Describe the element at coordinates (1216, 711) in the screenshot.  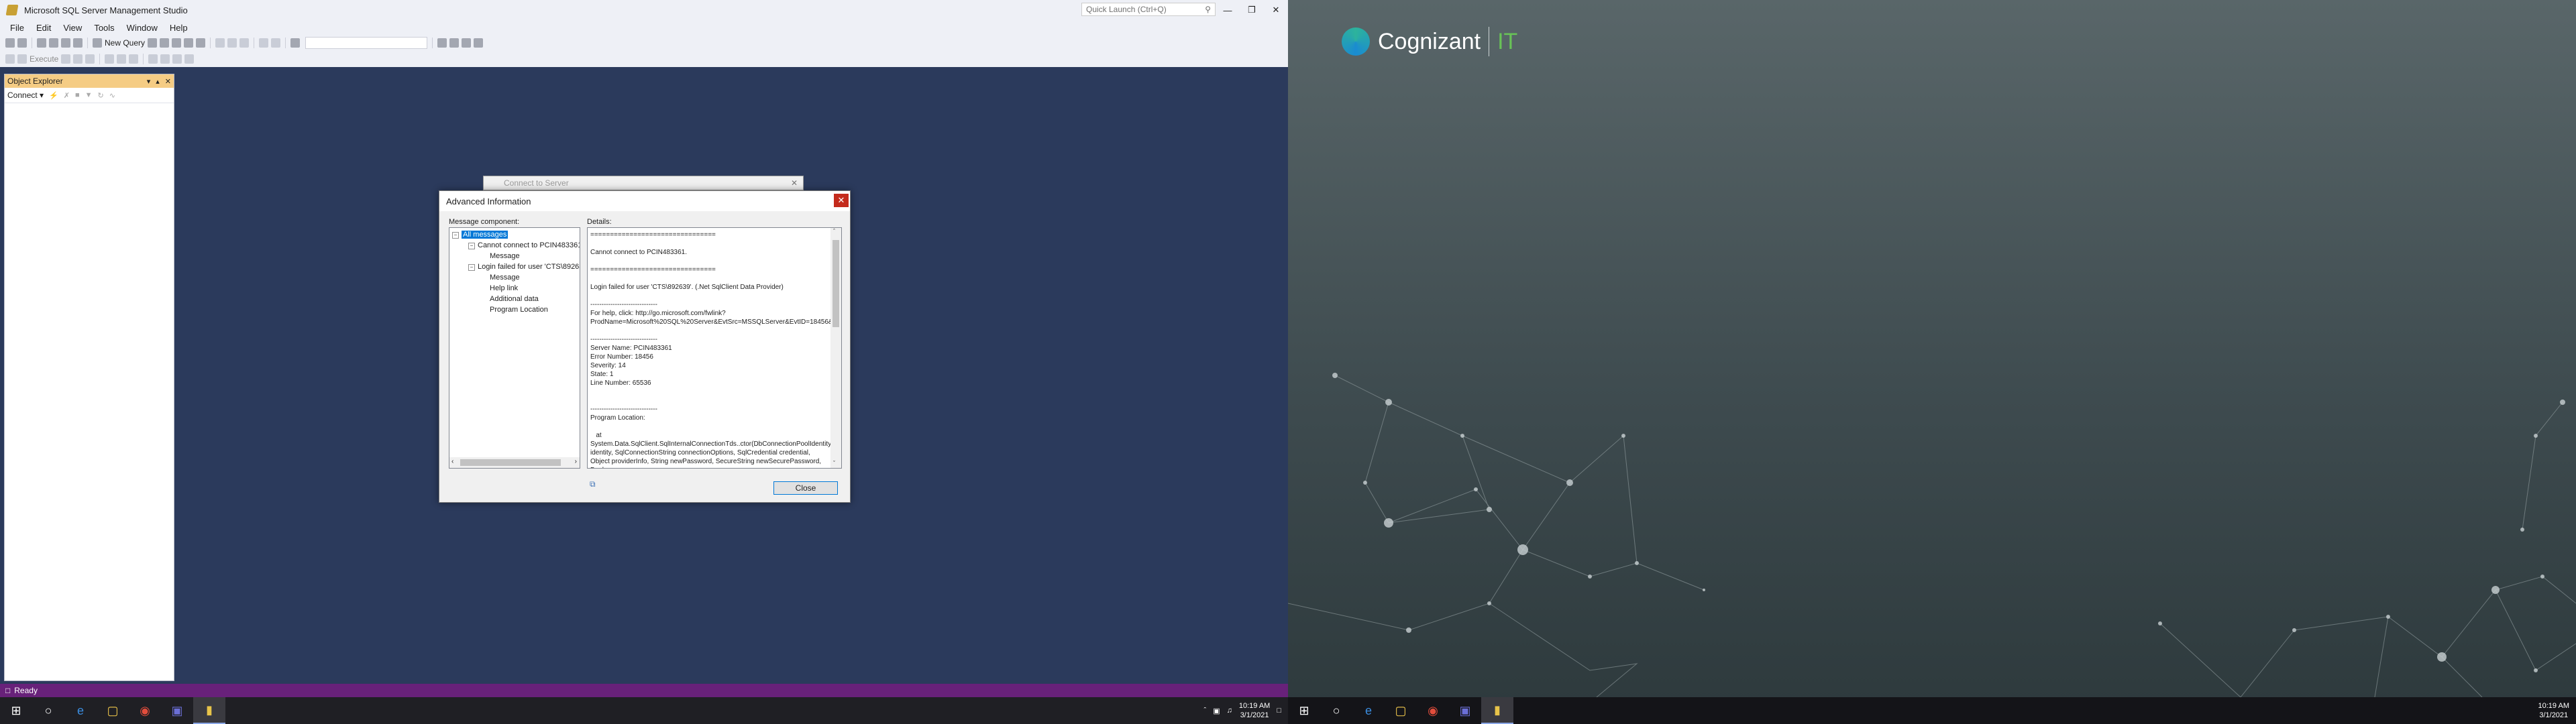
I see `network-icon: ▣` at that location.